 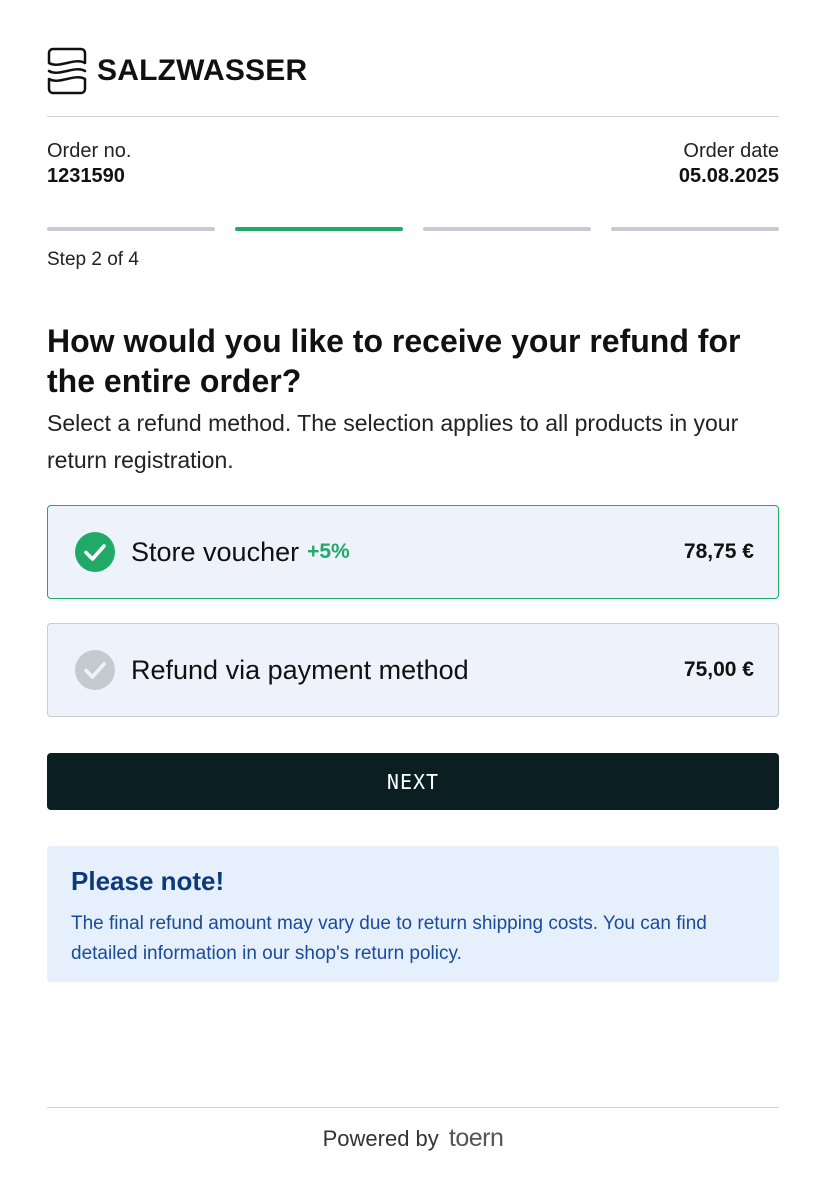 I want to click on note-title: Please note!, so click(x=148, y=881).